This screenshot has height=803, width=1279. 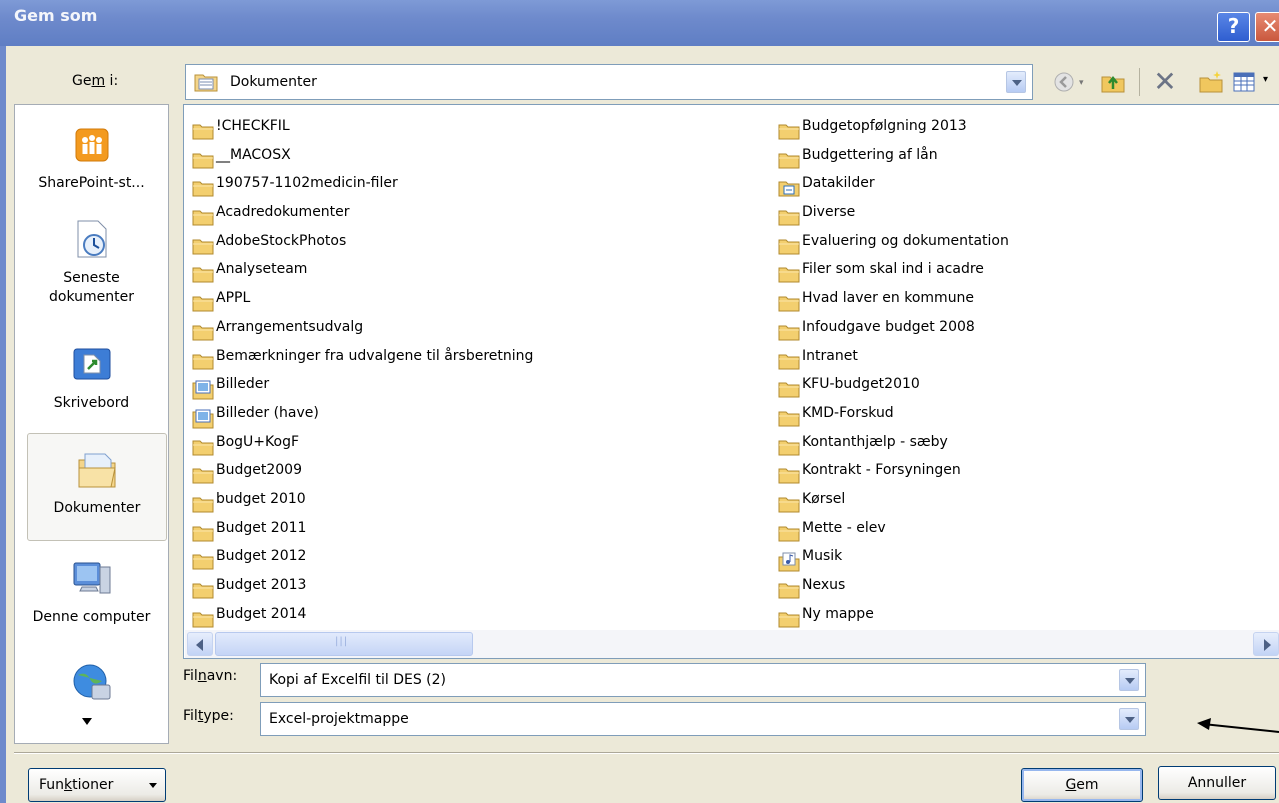 What do you see at coordinates (283, 212) in the screenshot?
I see `list-item-label: Acadredokumenter` at bounding box center [283, 212].